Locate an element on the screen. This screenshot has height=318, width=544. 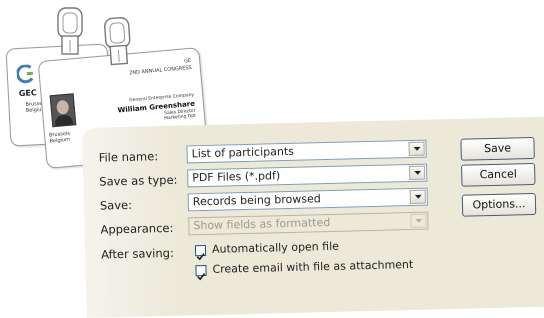
gec-logo-icon is located at coordinates (25, 74).